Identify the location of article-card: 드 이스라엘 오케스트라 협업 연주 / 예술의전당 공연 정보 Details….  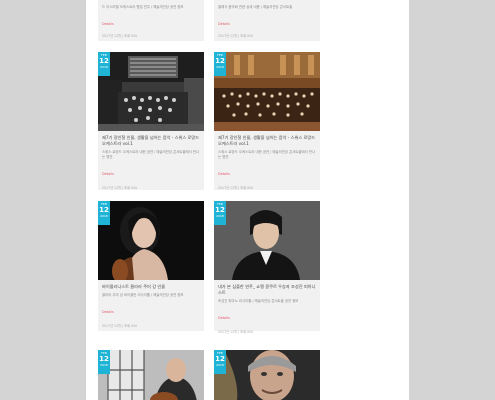
(151, 20).